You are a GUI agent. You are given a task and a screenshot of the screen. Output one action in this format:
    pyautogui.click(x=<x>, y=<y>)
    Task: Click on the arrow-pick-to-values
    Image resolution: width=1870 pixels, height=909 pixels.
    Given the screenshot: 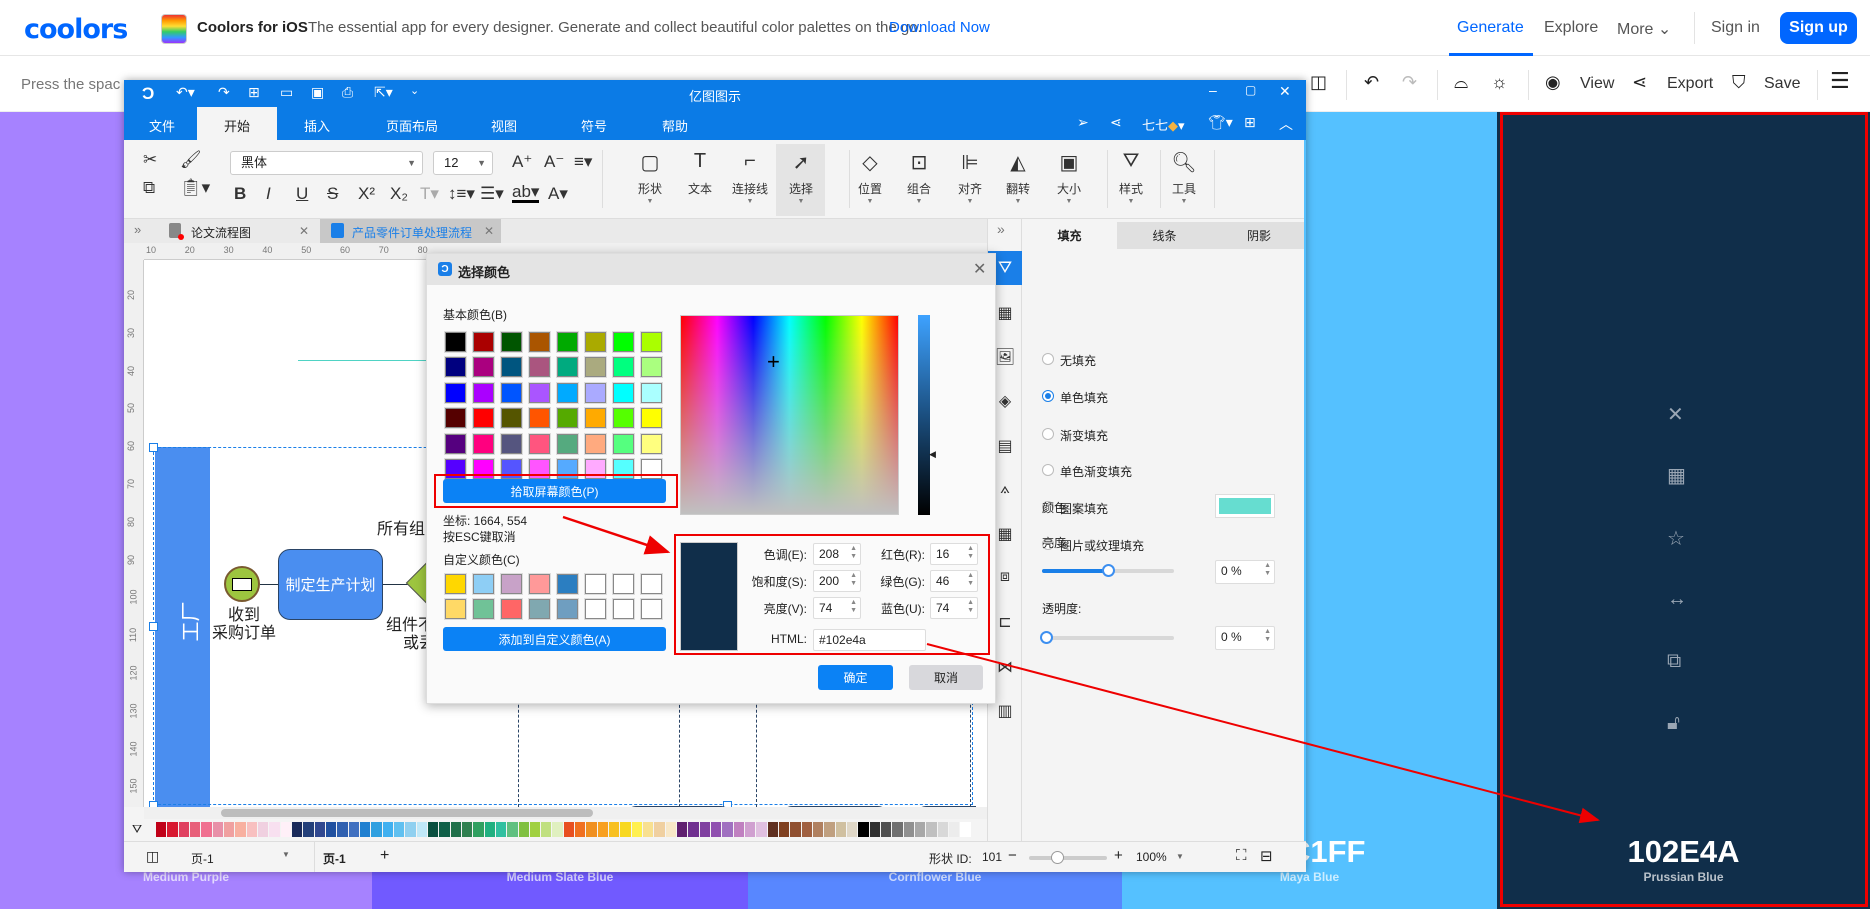 What is the action you would take?
    pyautogui.click(x=616, y=535)
    